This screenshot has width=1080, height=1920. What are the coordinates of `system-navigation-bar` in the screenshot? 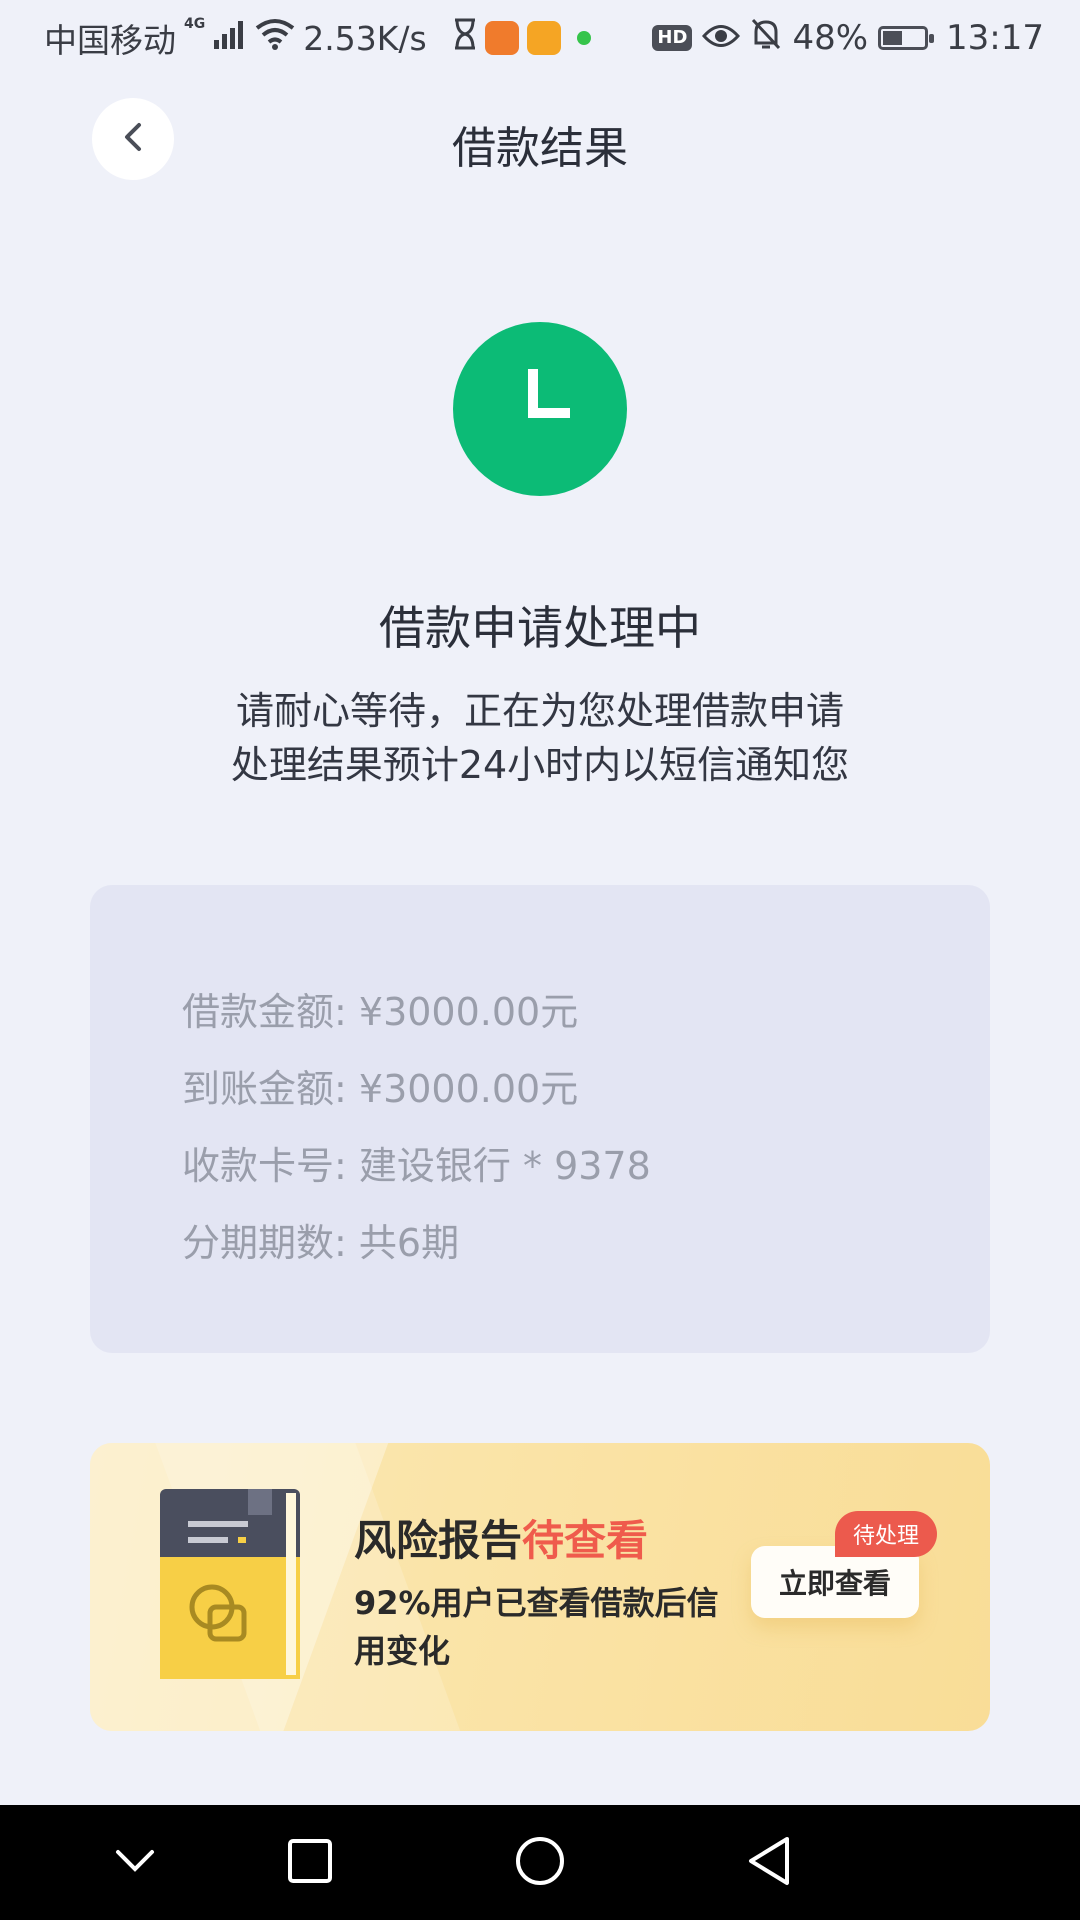 It's located at (540, 1862).